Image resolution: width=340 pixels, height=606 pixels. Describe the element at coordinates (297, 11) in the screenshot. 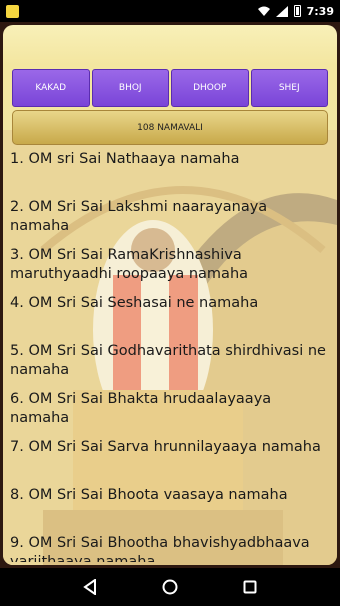

I see `battery-icon` at that location.